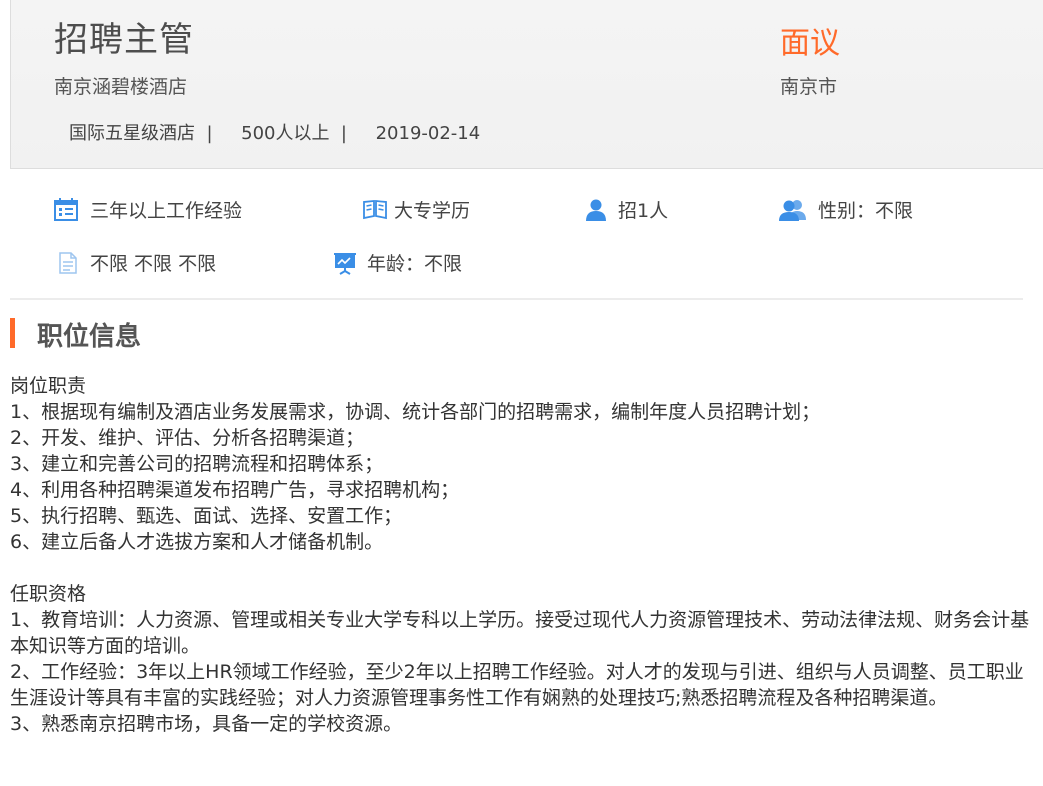 The width and height of the screenshot is (1043, 786). What do you see at coordinates (345, 263) in the screenshot?
I see `presentation-icon` at bounding box center [345, 263].